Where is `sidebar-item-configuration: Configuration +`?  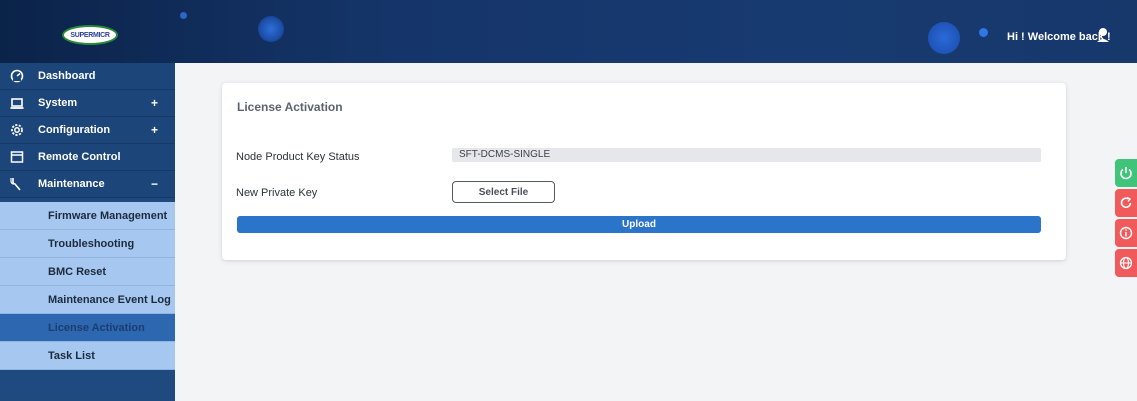
sidebar-item-configuration: Configuration + is located at coordinates (87, 130).